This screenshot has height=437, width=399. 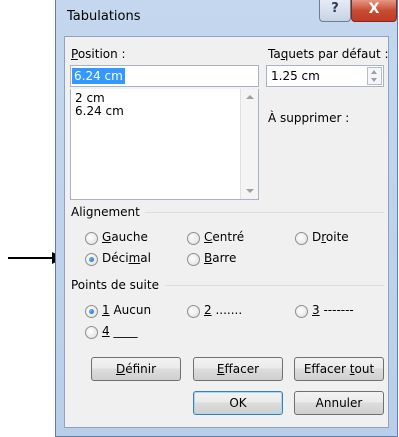 What do you see at coordinates (119, 331) in the screenshot?
I see `leader-underline-label: 4 ____` at bounding box center [119, 331].